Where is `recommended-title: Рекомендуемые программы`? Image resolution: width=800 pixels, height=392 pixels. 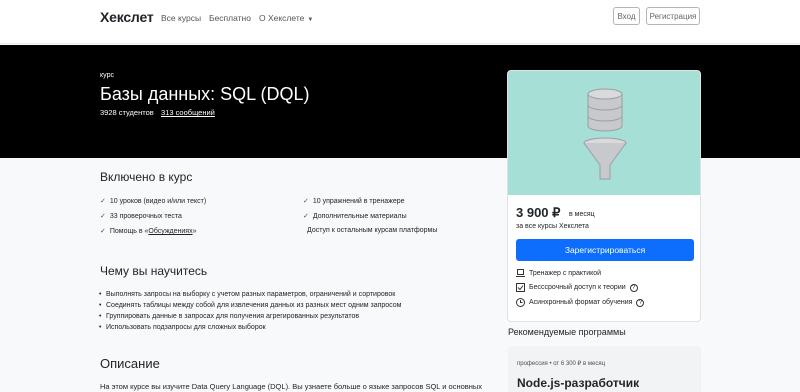
recommended-title: Рекомендуемые программы is located at coordinates (567, 332).